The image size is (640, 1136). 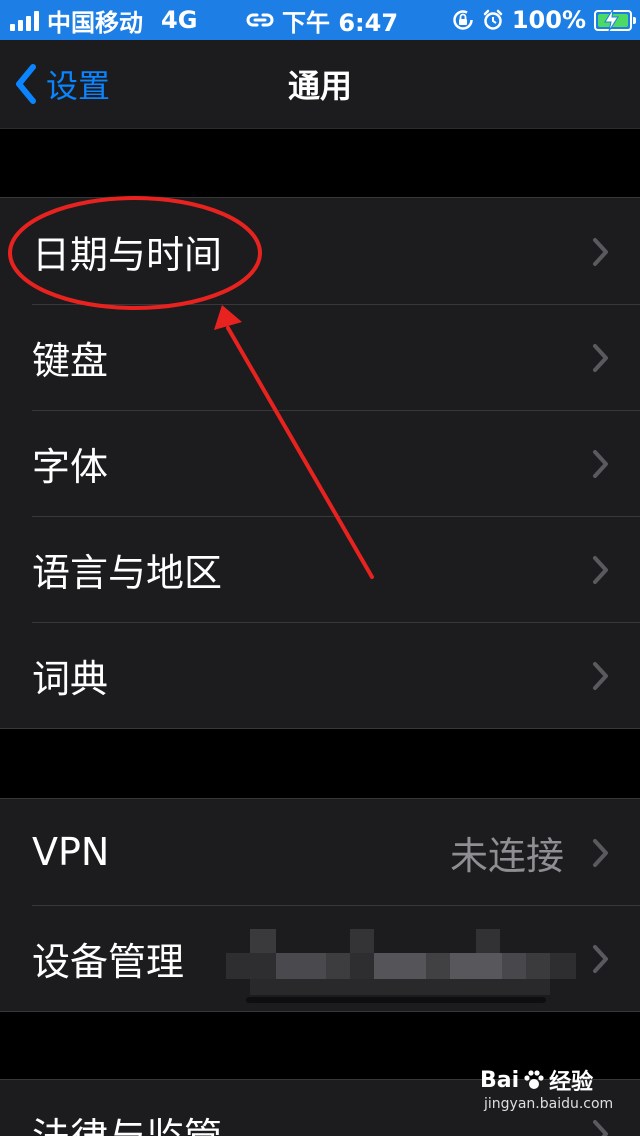 What do you see at coordinates (260, 20) in the screenshot?
I see `link-icon` at bounding box center [260, 20].